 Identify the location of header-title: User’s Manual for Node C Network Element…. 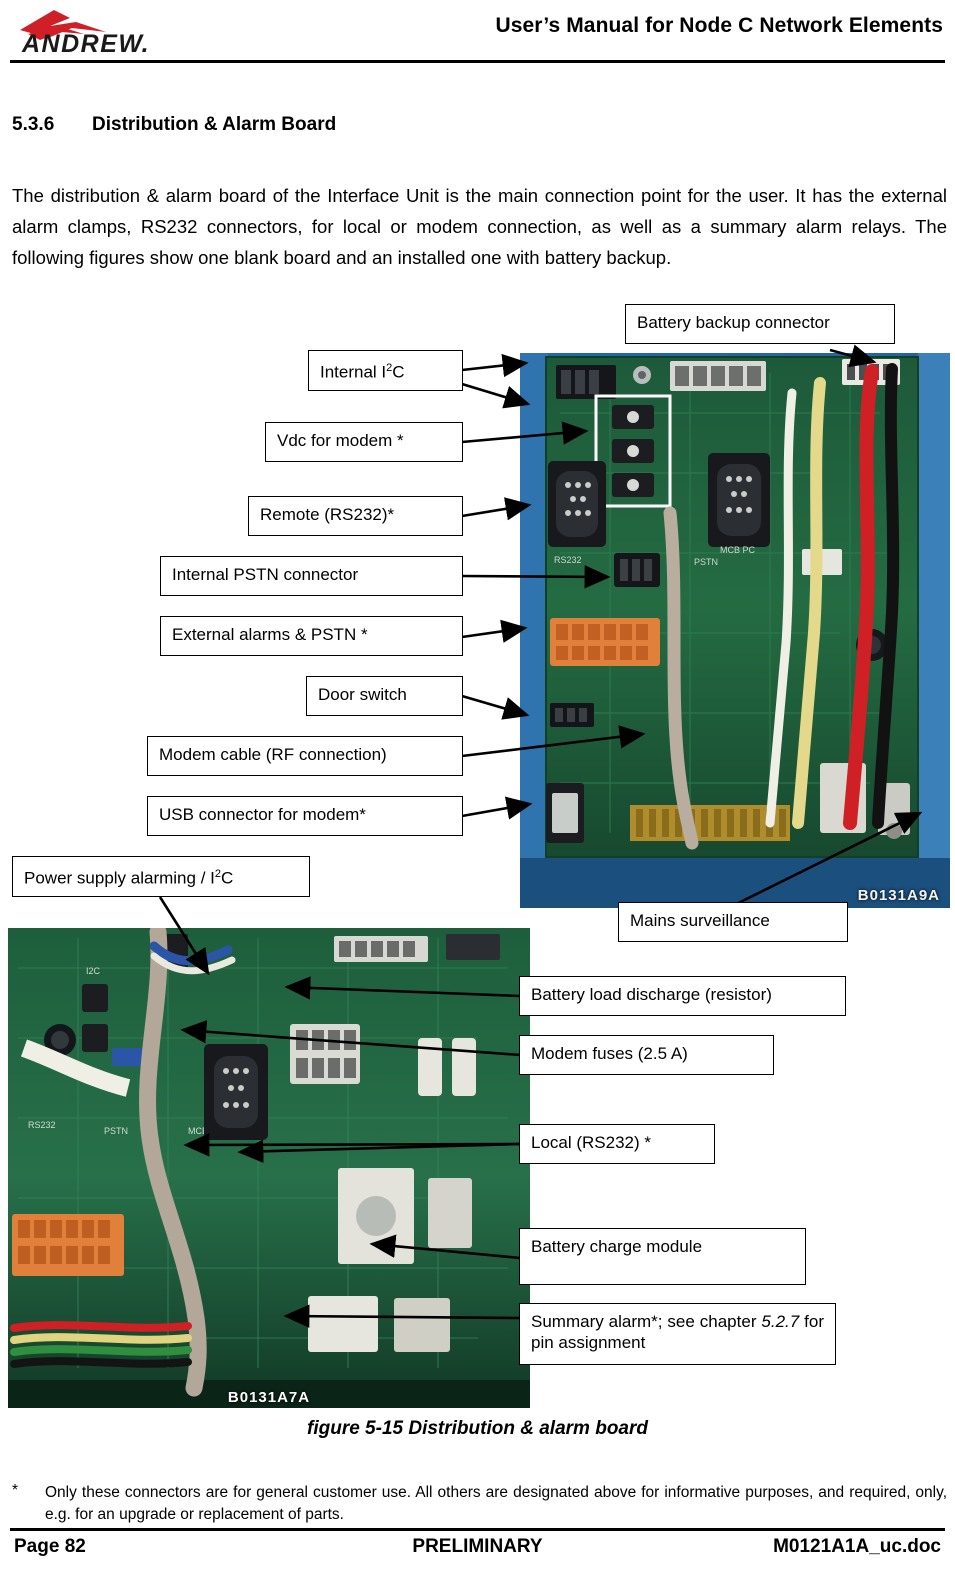
(719, 25).